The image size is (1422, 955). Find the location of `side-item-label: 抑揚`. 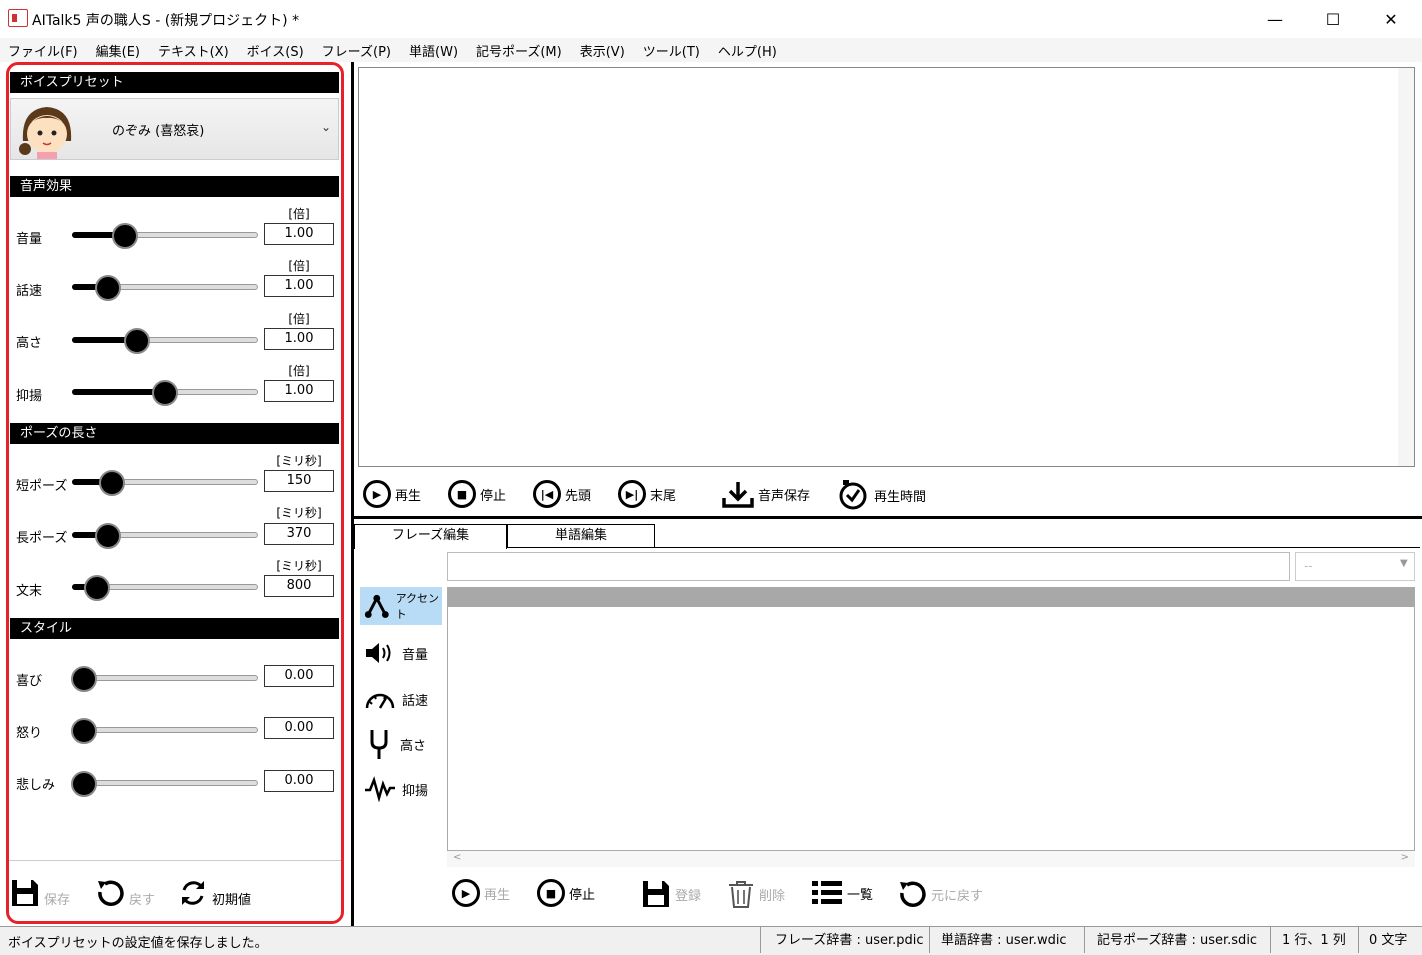

side-item-label: 抑揚 is located at coordinates (415, 791).